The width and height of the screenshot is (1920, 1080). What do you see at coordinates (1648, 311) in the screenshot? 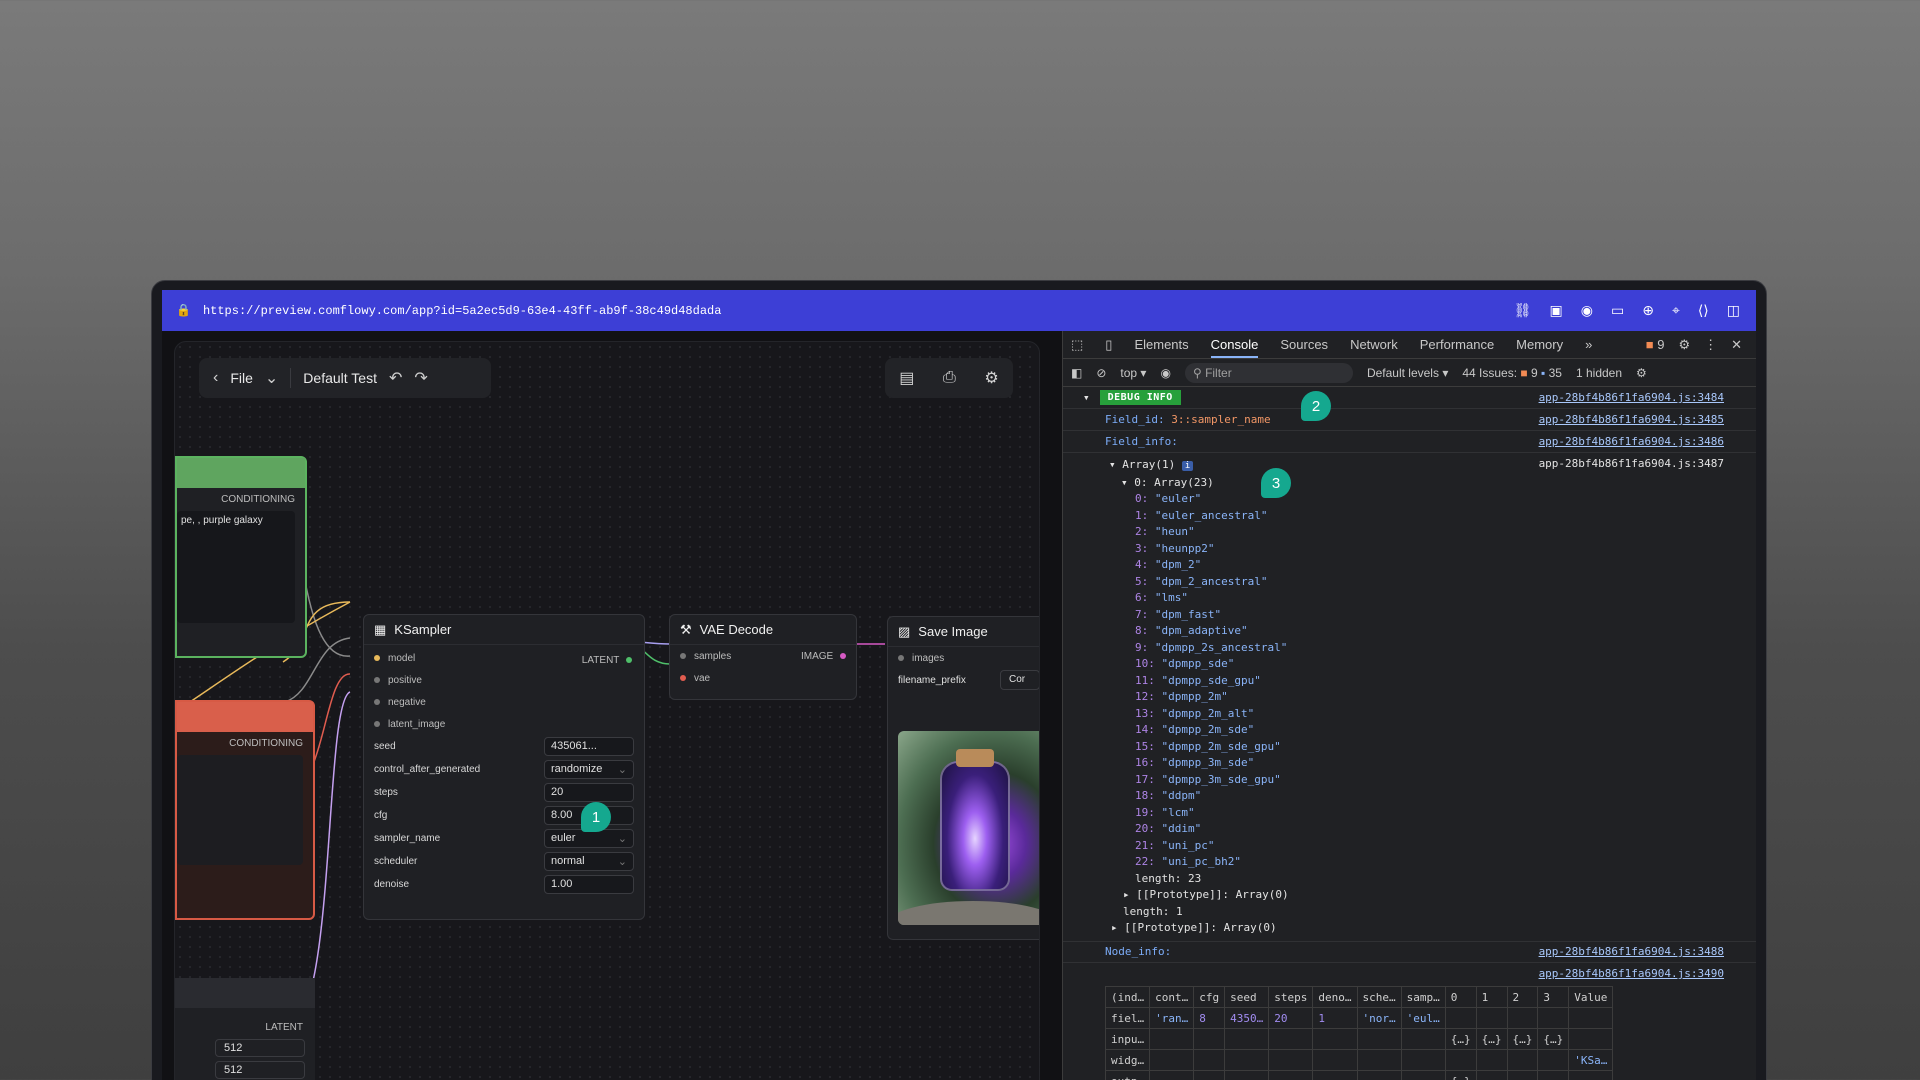
I see `globe-icon: ⊕` at bounding box center [1648, 311].